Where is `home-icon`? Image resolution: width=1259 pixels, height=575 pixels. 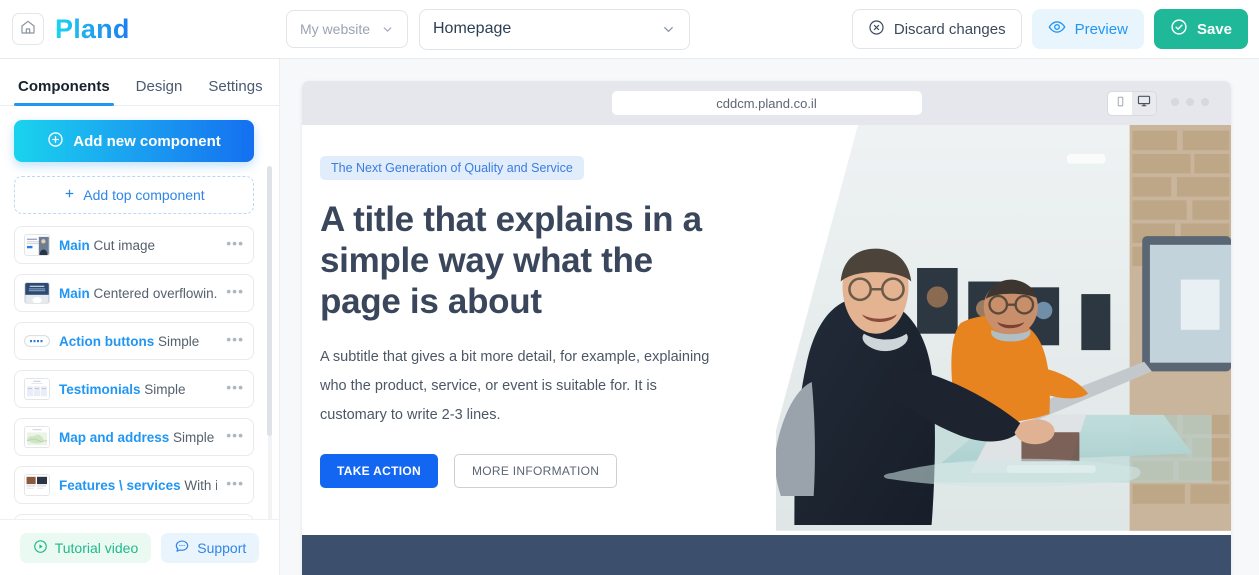 home-icon is located at coordinates (28, 29).